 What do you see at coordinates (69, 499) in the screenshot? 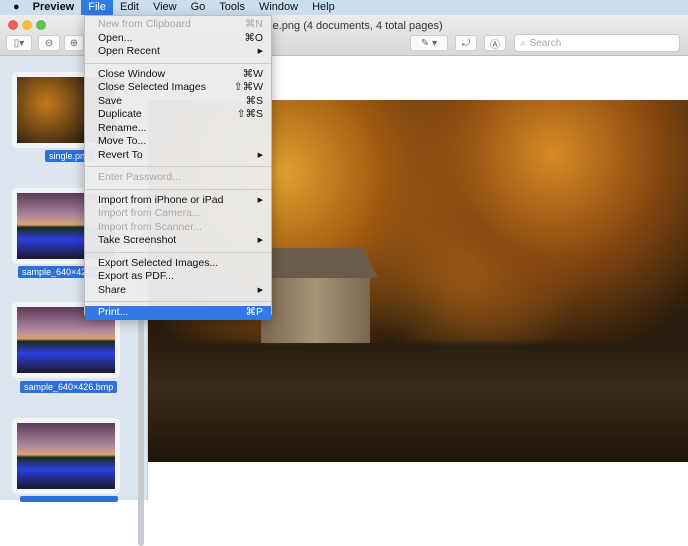
I see `thumbnail-label` at bounding box center [69, 499].